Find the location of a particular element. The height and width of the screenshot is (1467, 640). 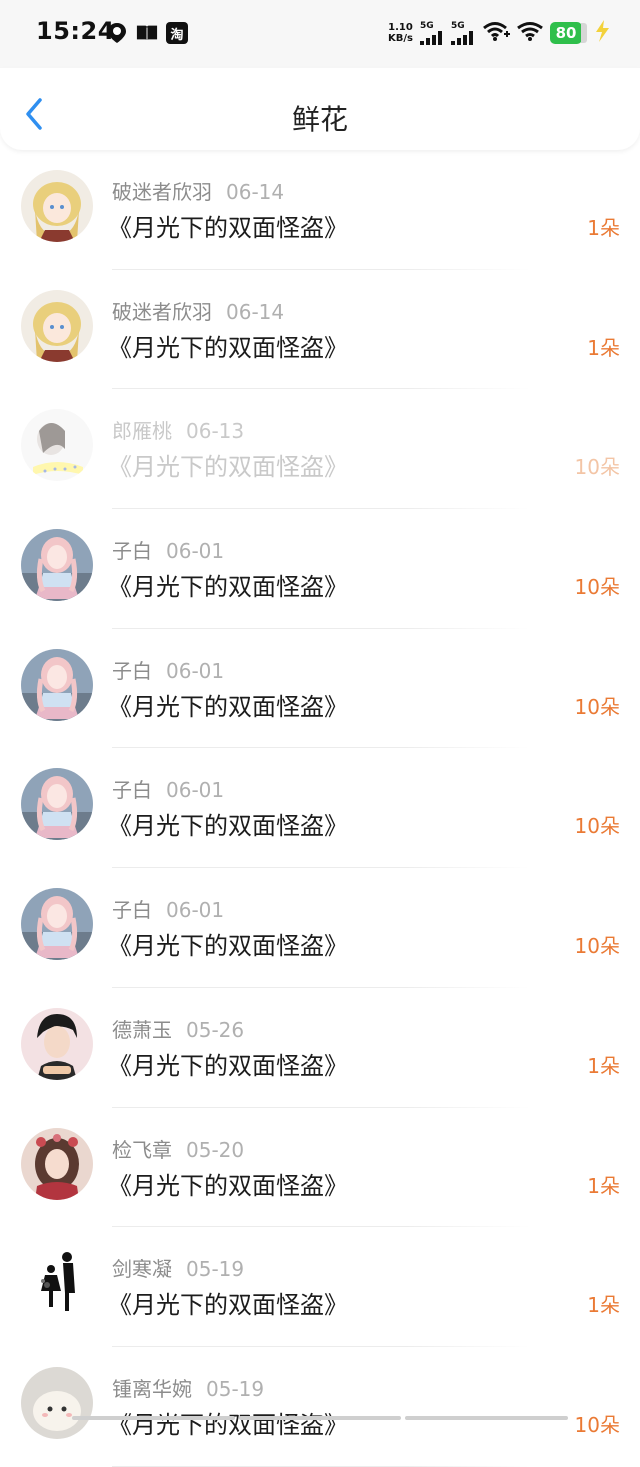

battery-level: 80 is located at coordinates (566, 33).